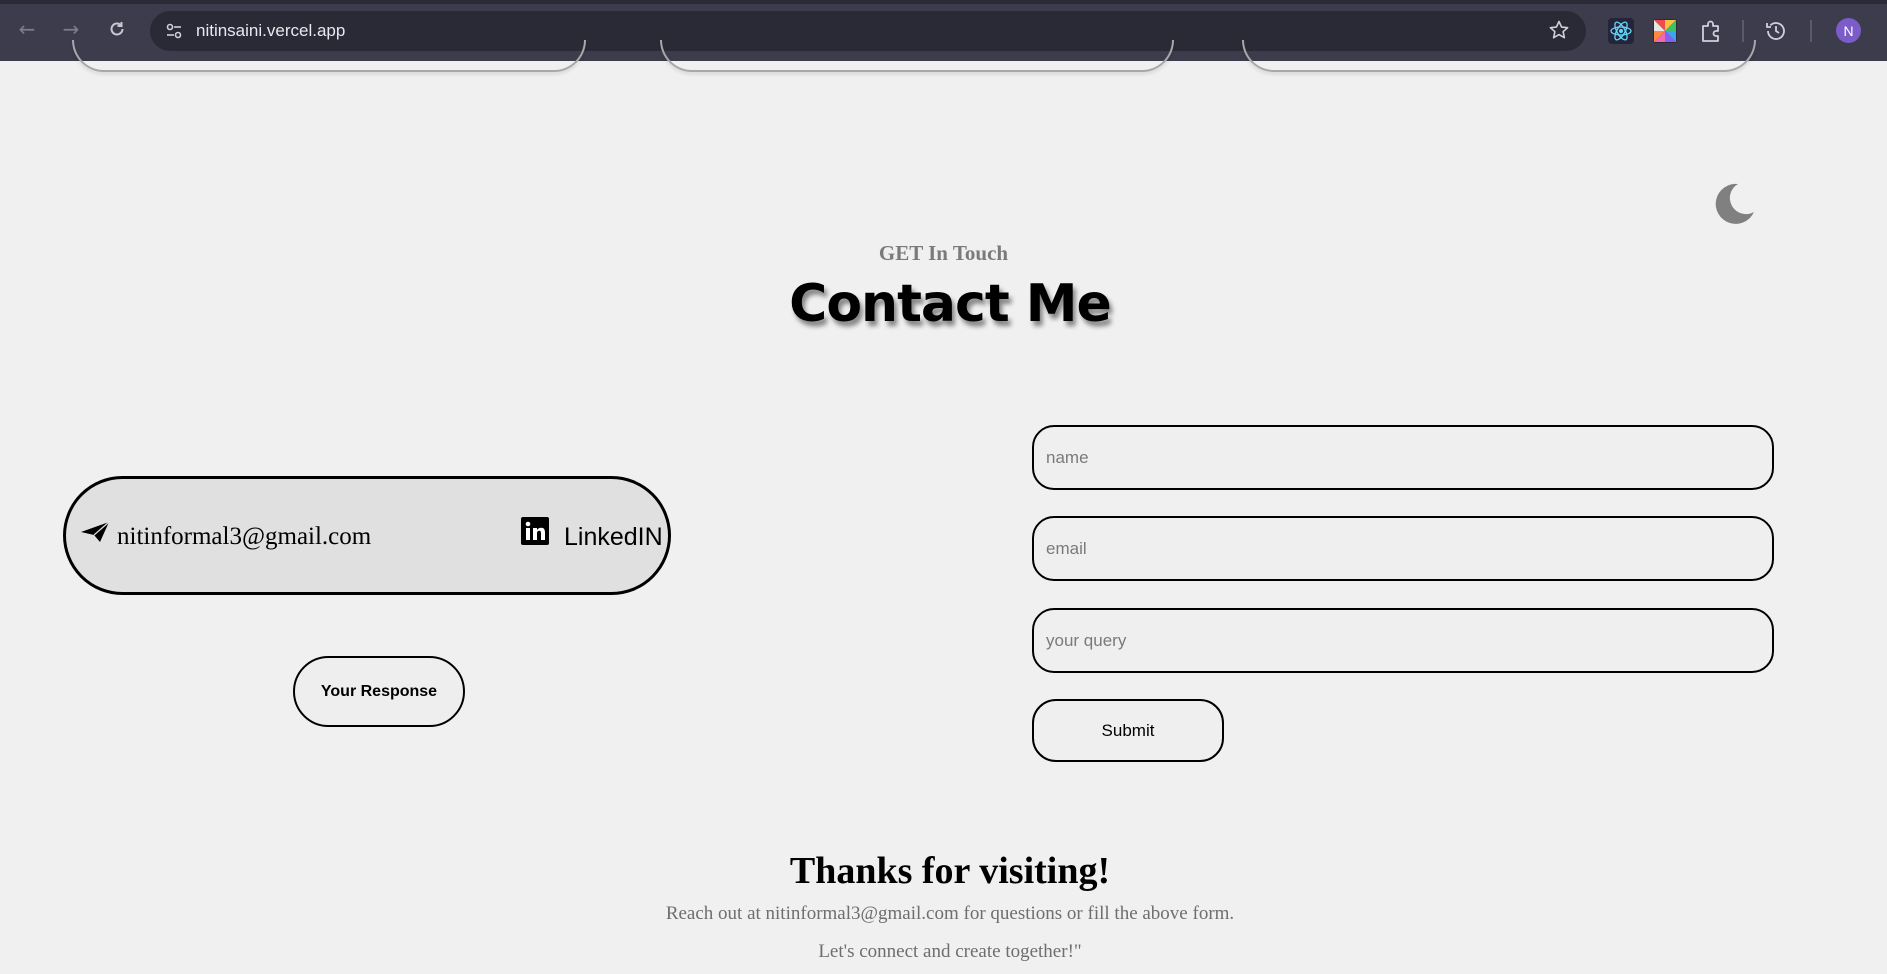  Describe the element at coordinates (943, 253) in the screenshot. I see `section-eyebrow: GET In Touch` at that location.